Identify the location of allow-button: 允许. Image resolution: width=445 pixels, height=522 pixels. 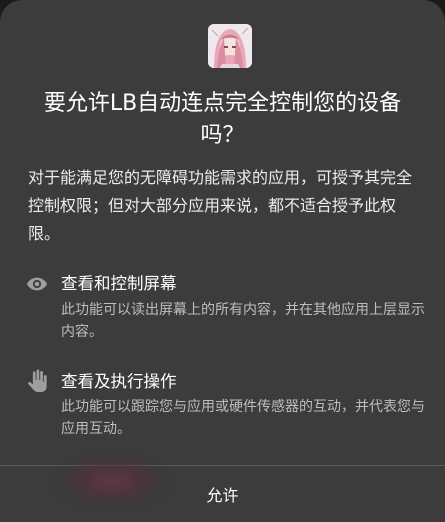
(222, 494).